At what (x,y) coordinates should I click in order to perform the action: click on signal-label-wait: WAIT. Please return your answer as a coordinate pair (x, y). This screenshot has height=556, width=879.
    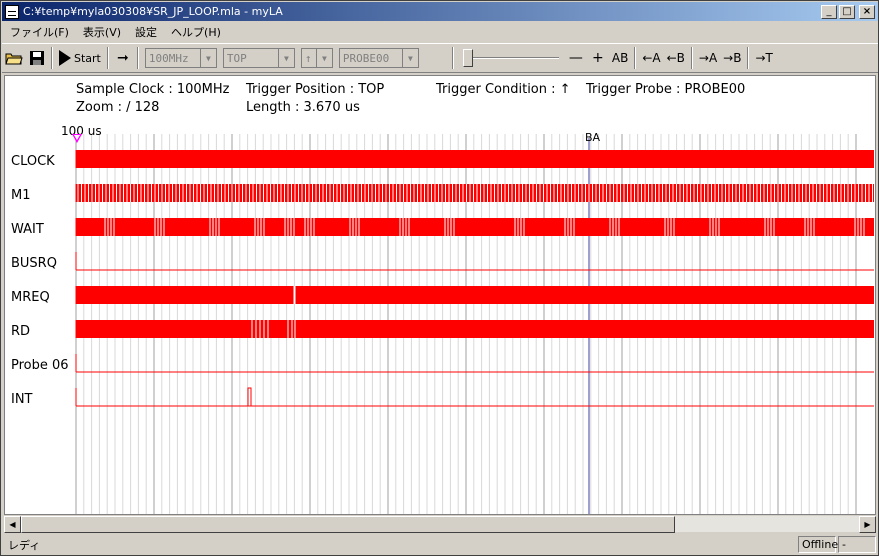
    Looking at the image, I should click on (27, 229).